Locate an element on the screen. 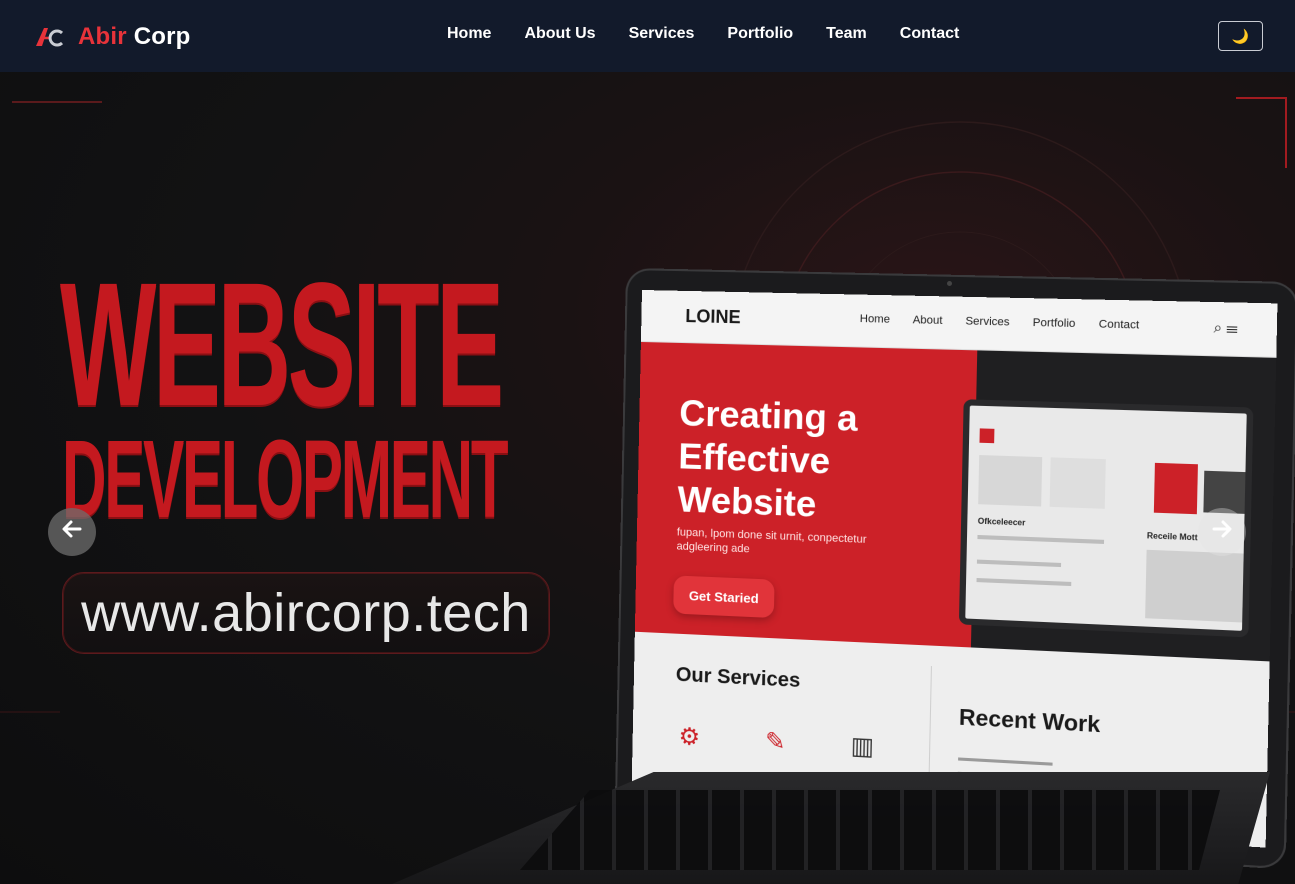 Image resolution: width=1295 pixels, height=884 pixels. brand-link: Abir Corp is located at coordinates (112, 37).